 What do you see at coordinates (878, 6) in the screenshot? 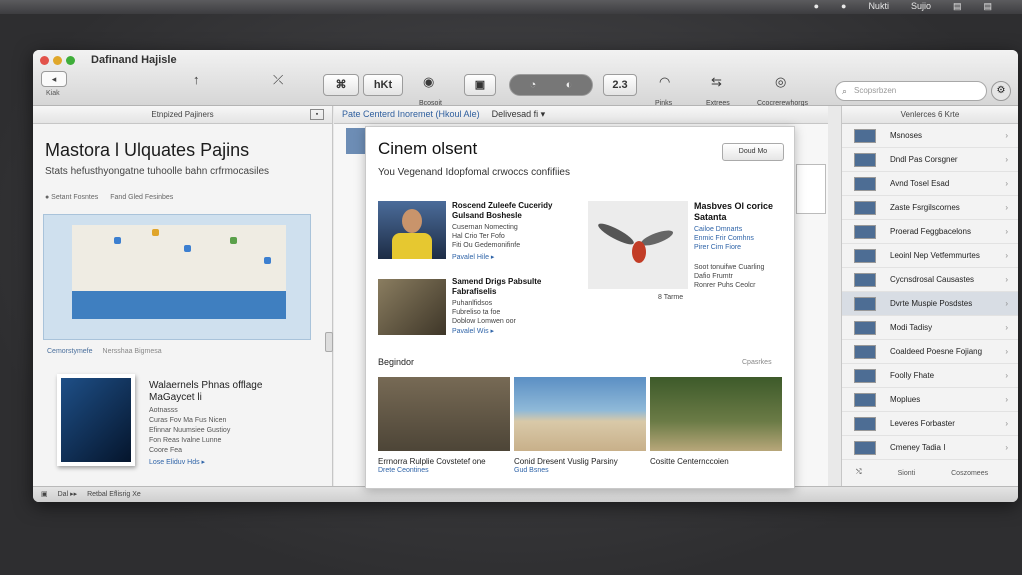
I see `menubar-item: Nukti` at bounding box center [878, 6].